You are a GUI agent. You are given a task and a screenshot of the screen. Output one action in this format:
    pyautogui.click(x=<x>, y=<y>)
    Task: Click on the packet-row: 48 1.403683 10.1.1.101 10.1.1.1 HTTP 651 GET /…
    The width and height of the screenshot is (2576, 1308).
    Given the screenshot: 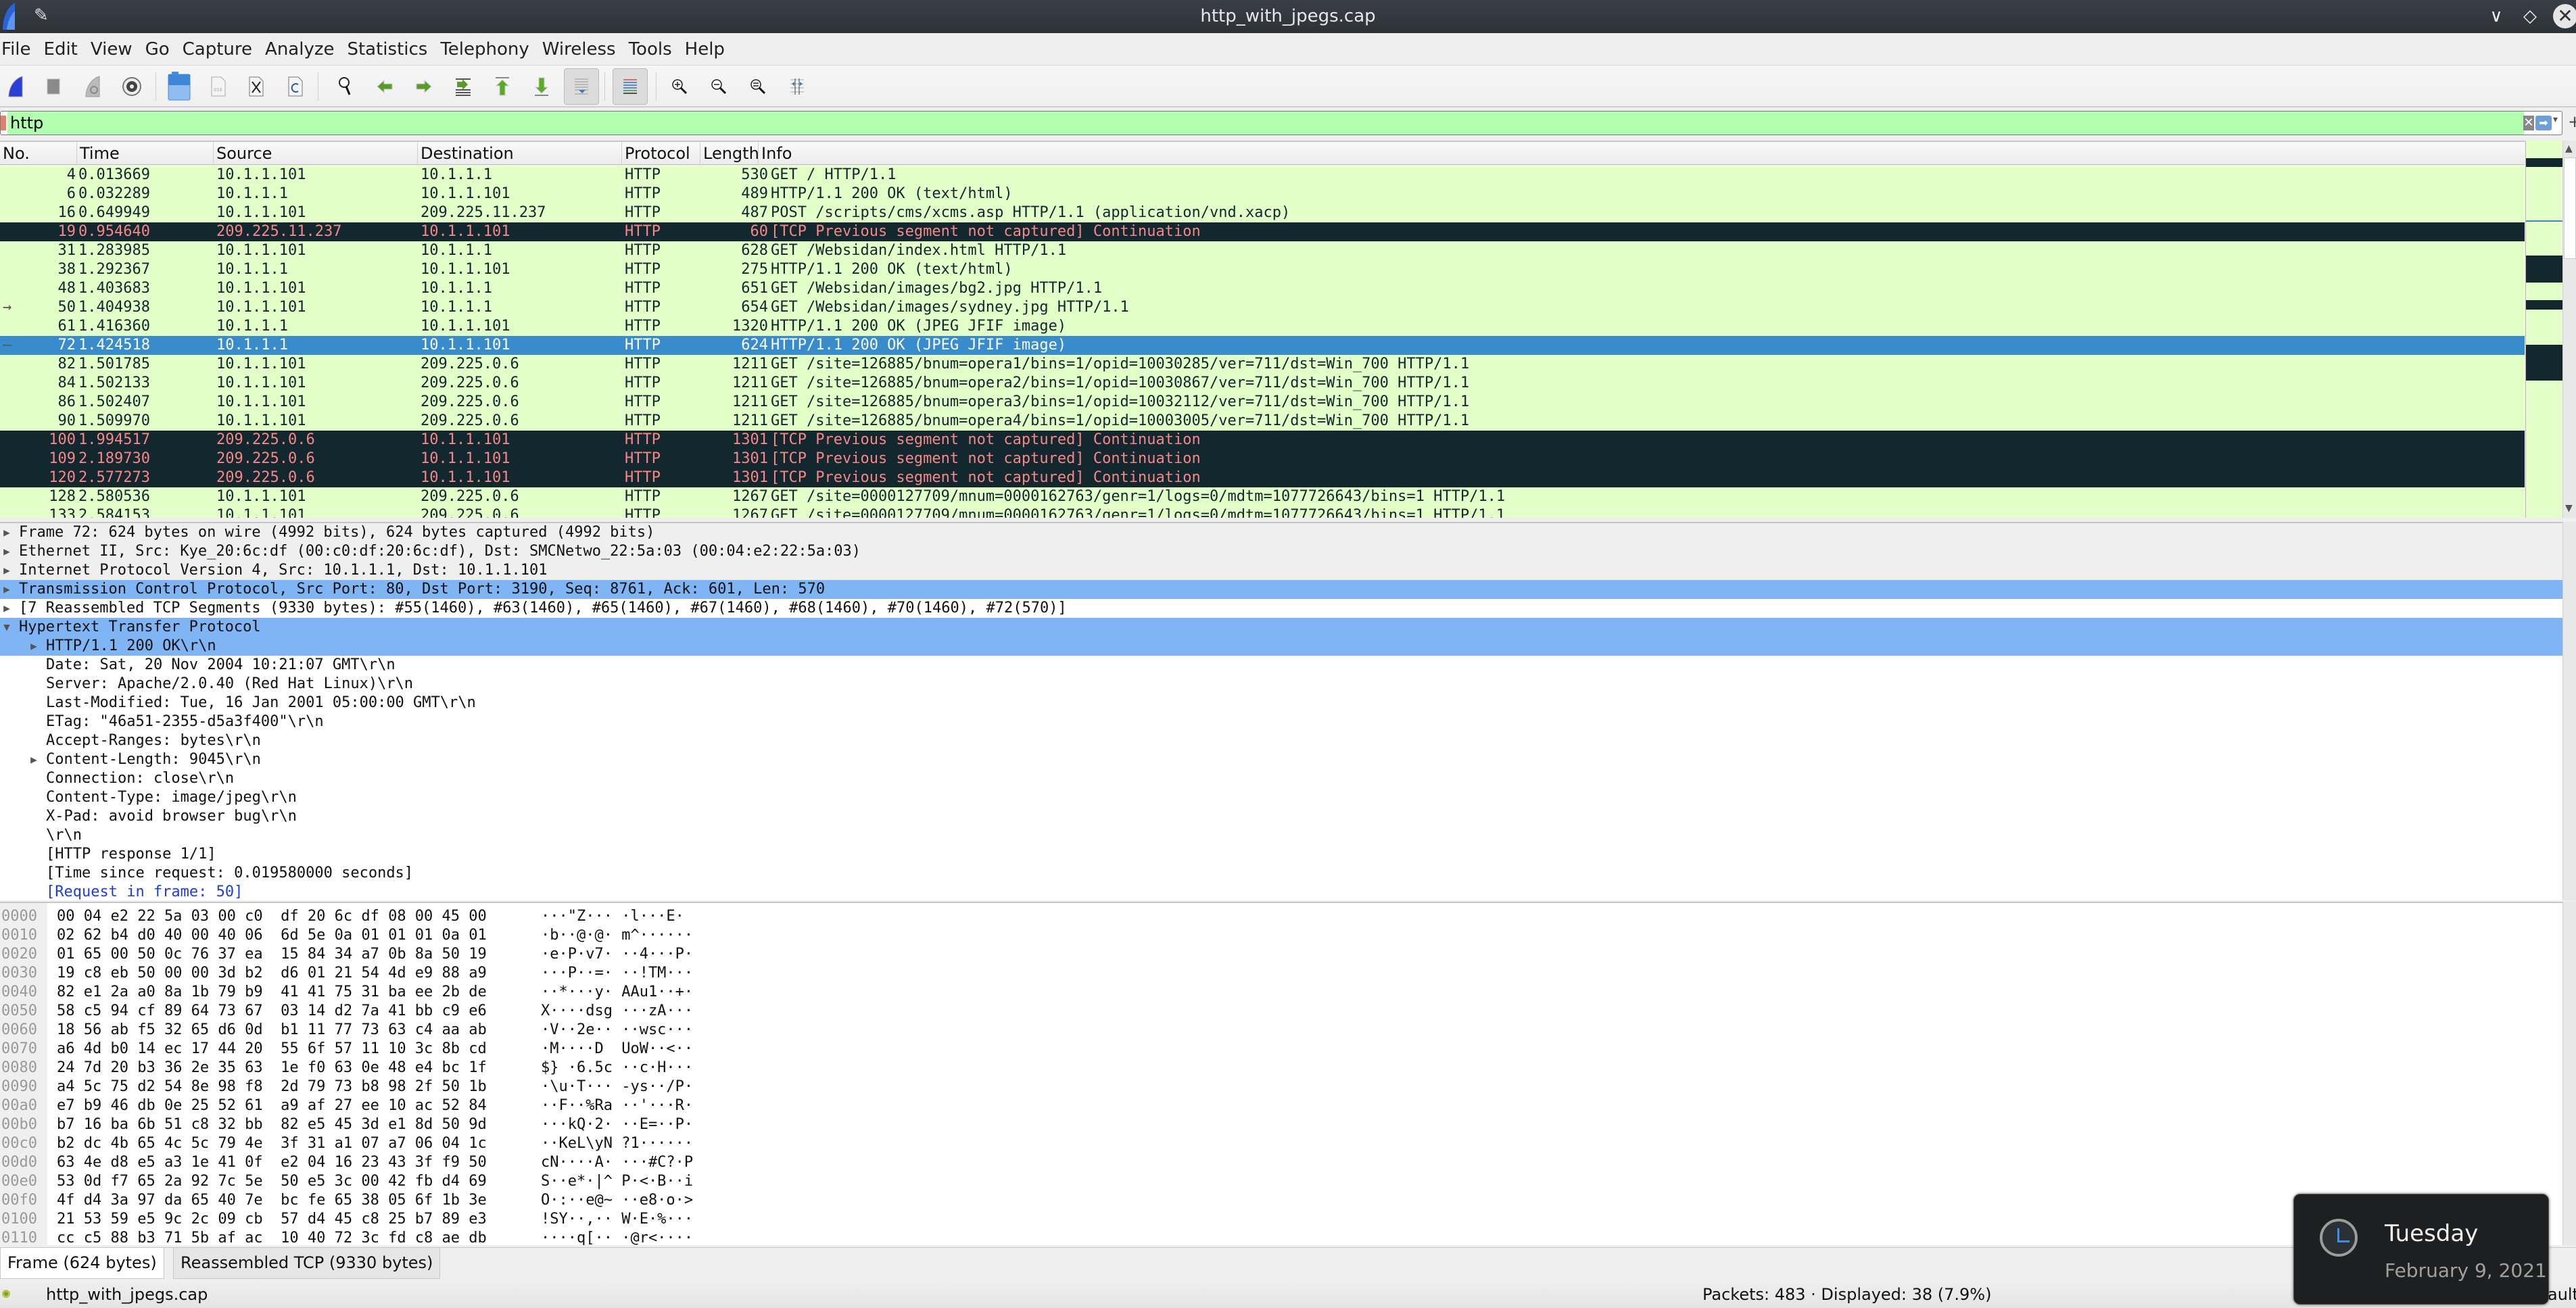 What is the action you would take?
    pyautogui.click(x=1262, y=288)
    